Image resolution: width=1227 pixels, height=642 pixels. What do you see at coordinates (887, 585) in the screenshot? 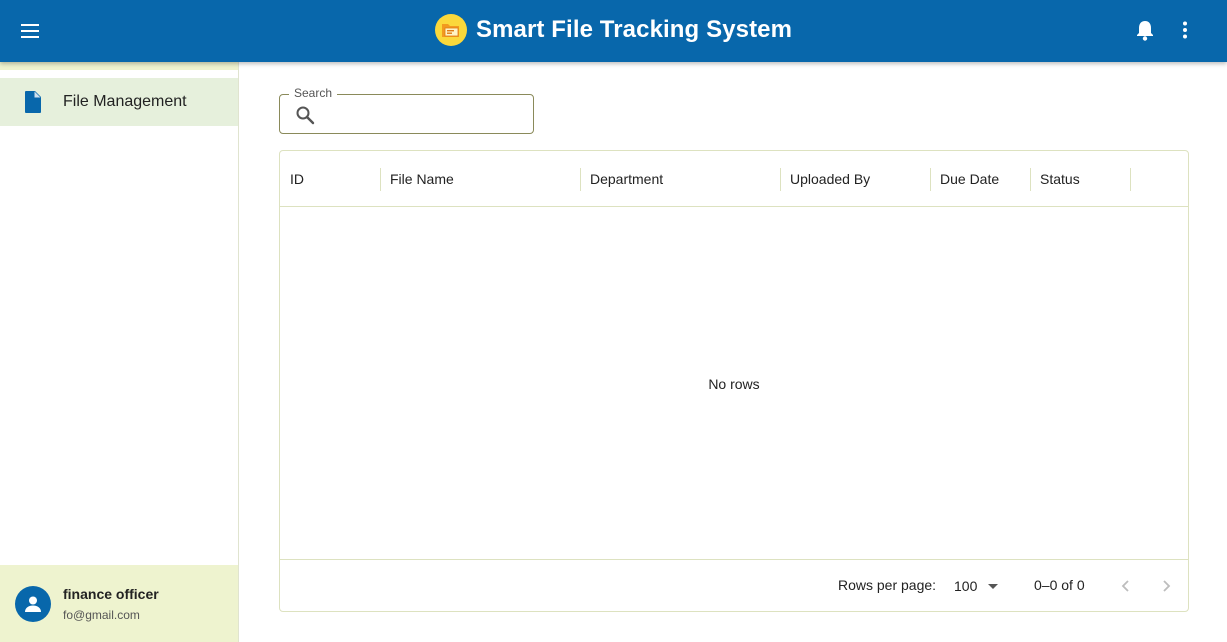
I see `rows-per-page-label: Rows per page:` at bounding box center [887, 585].